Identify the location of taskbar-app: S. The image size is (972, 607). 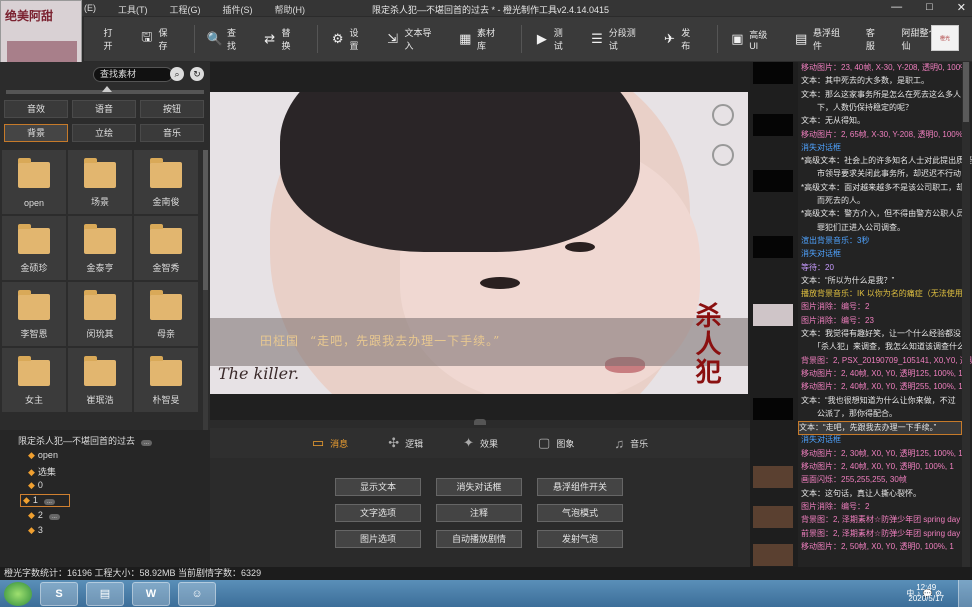
(59, 593).